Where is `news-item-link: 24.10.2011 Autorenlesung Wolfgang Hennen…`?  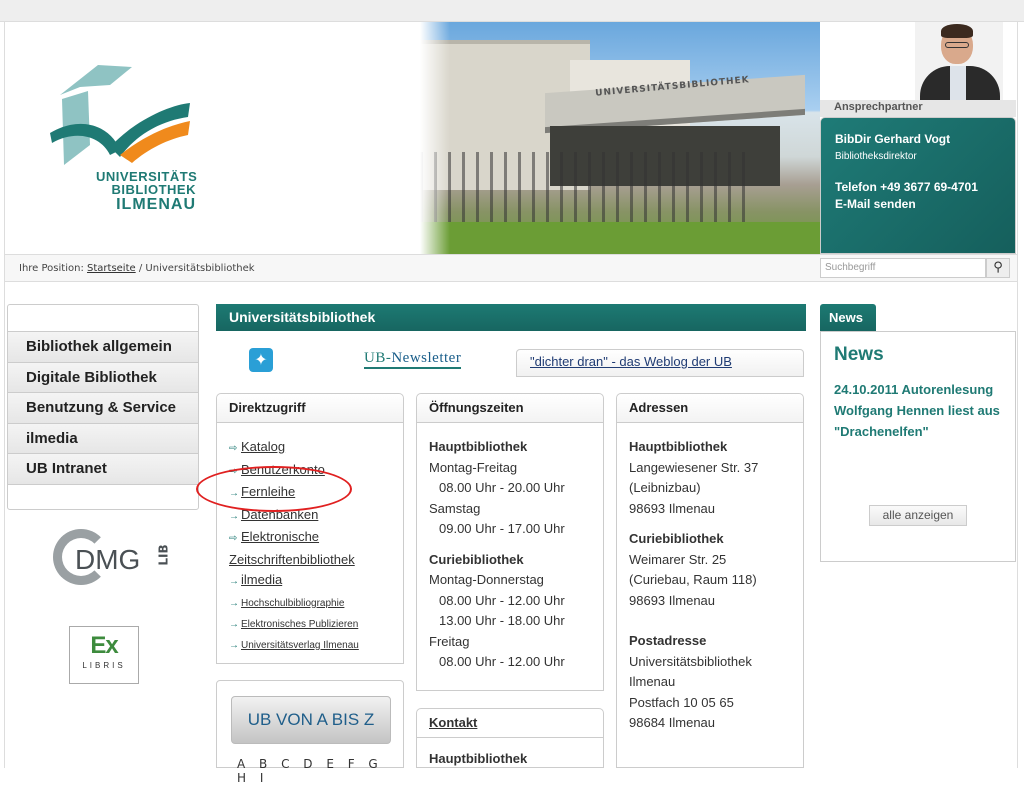 news-item-link: 24.10.2011 Autorenlesung Wolfgang Hennen… is located at coordinates (921, 410).